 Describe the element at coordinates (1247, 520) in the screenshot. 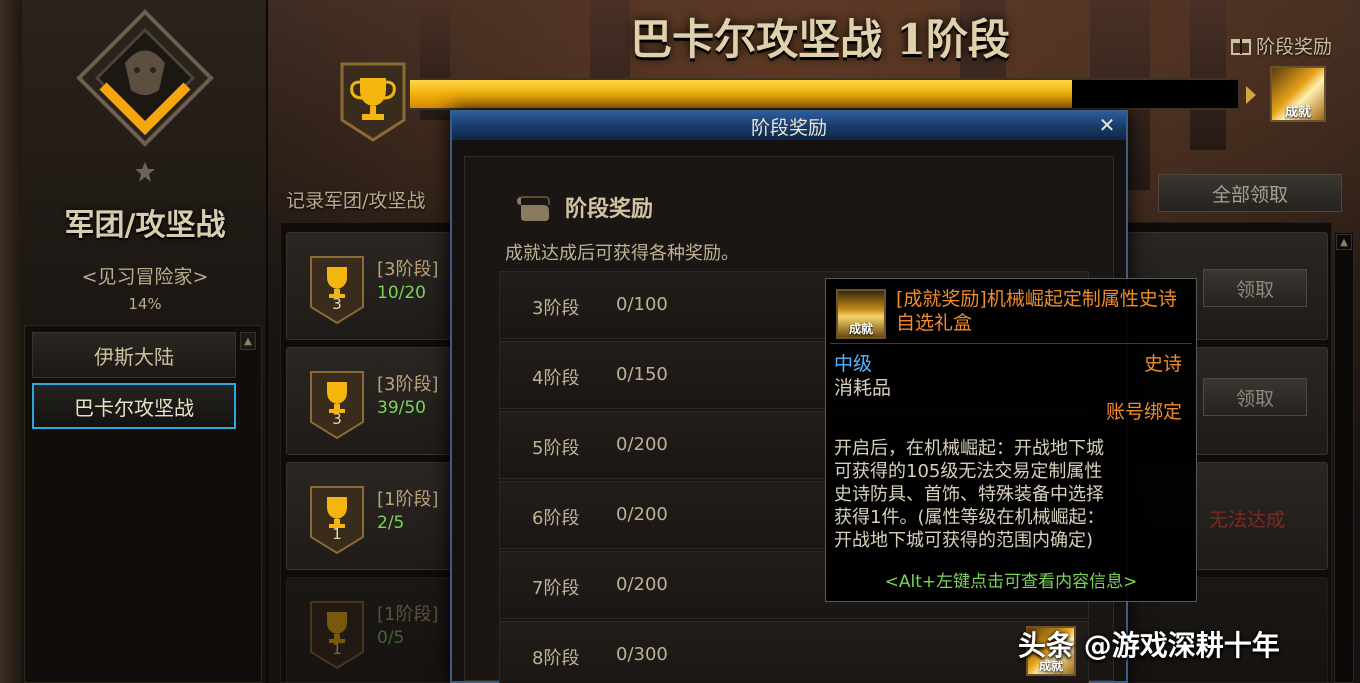

I see `mission-status: 无法达成` at that location.